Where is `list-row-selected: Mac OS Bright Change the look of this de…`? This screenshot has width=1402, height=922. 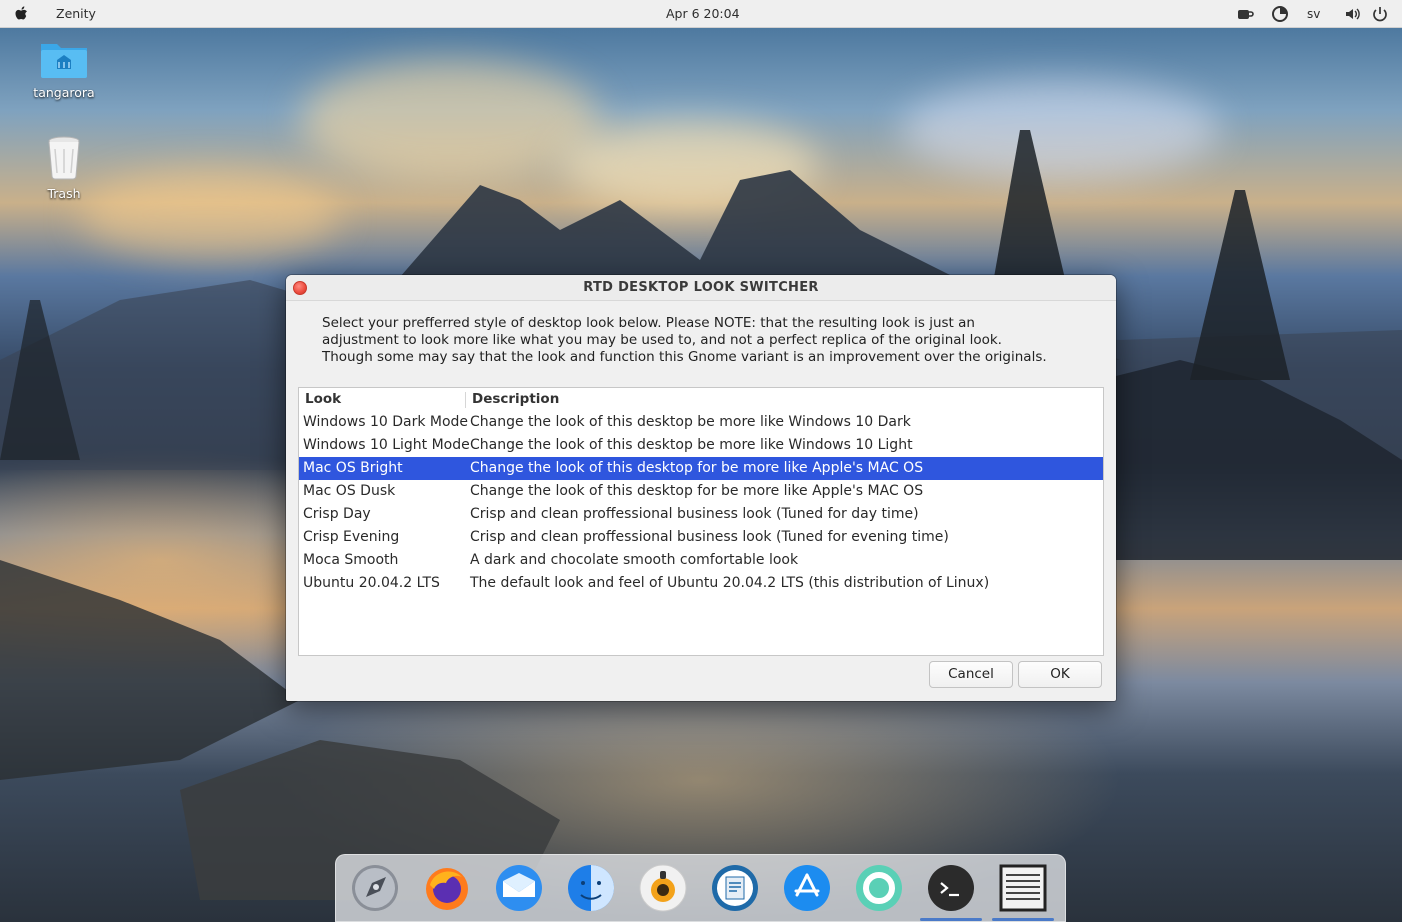 list-row-selected: Mac OS Bright Change the look of this de… is located at coordinates (701, 468).